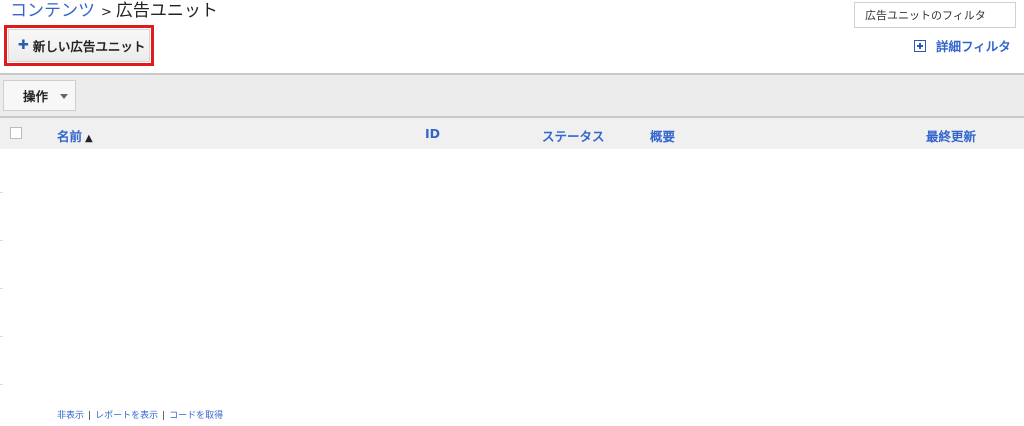 The image size is (1024, 426). What do you see at coordinates (973, 46) in the screenshot?
I see `advanced-filter-label: 詳細フィルタ` at bounding box center [973, 46].